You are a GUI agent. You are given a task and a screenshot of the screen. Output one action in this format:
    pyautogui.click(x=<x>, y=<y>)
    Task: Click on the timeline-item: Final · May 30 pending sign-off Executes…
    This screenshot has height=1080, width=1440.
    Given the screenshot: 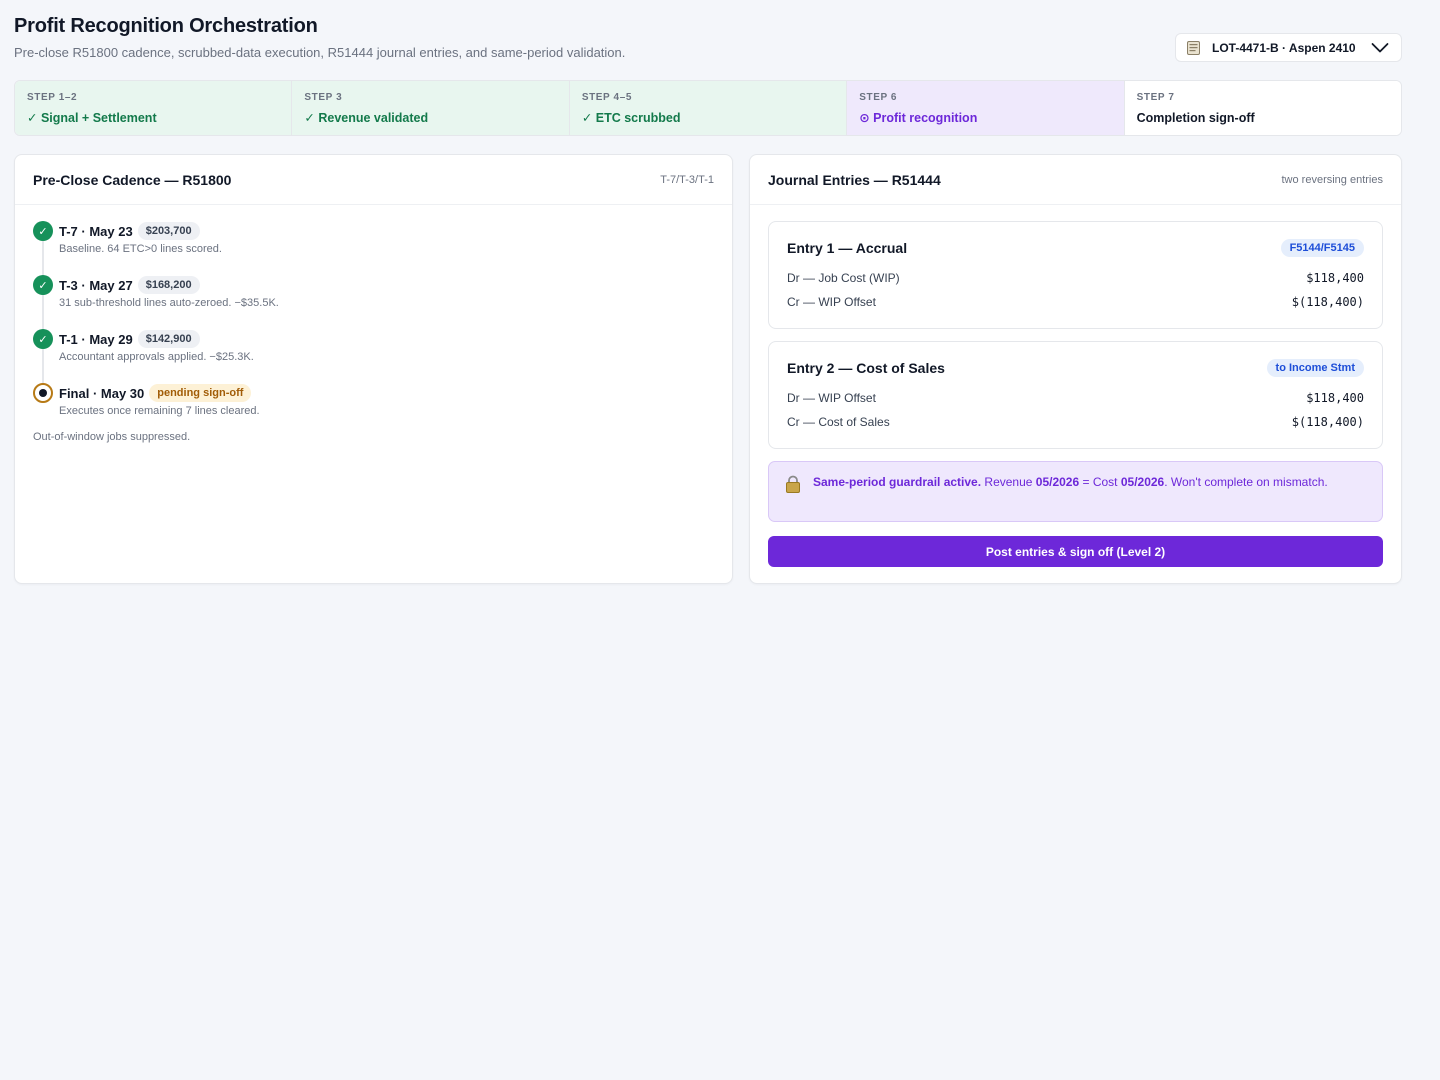 What is the action you would take?
    pyautogui.click(x=373, y=410)
    